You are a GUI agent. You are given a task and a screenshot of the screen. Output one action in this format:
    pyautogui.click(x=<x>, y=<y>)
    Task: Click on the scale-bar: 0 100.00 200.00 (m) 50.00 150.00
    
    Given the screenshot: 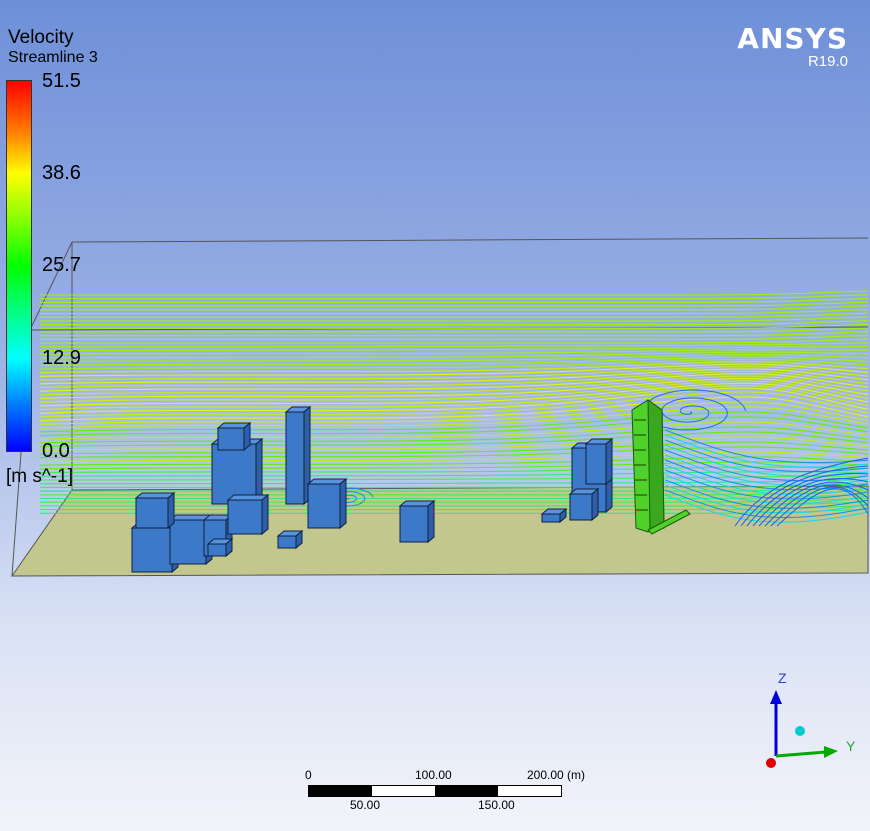 What is the action you would take?
    pyautogui.click(x=442, y=793)
    